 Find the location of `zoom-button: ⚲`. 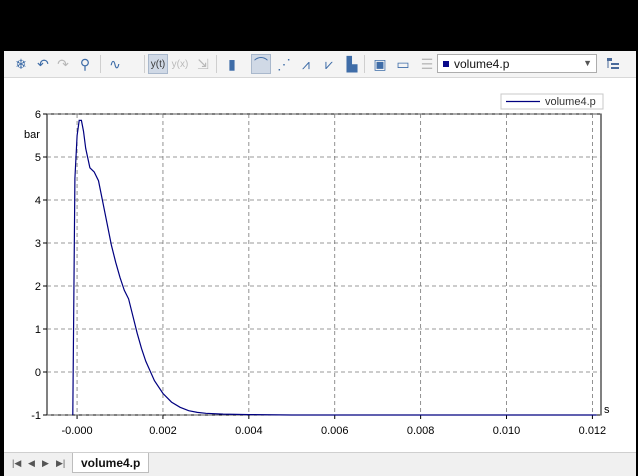

zoom-button: ⚲ is located at coordinates (85, 64).